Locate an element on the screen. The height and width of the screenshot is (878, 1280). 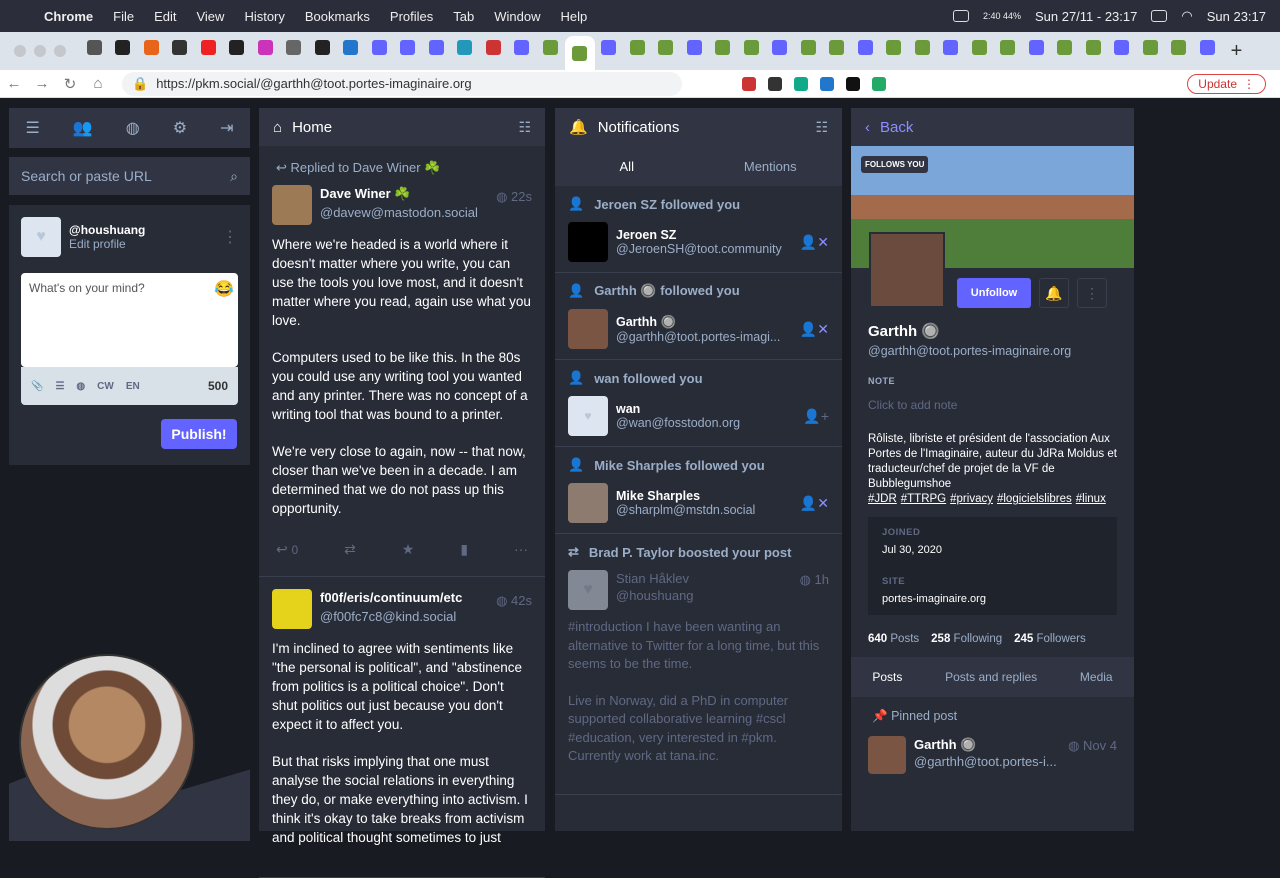
search-icon: ⌕ is located at coordinates (234, 176).